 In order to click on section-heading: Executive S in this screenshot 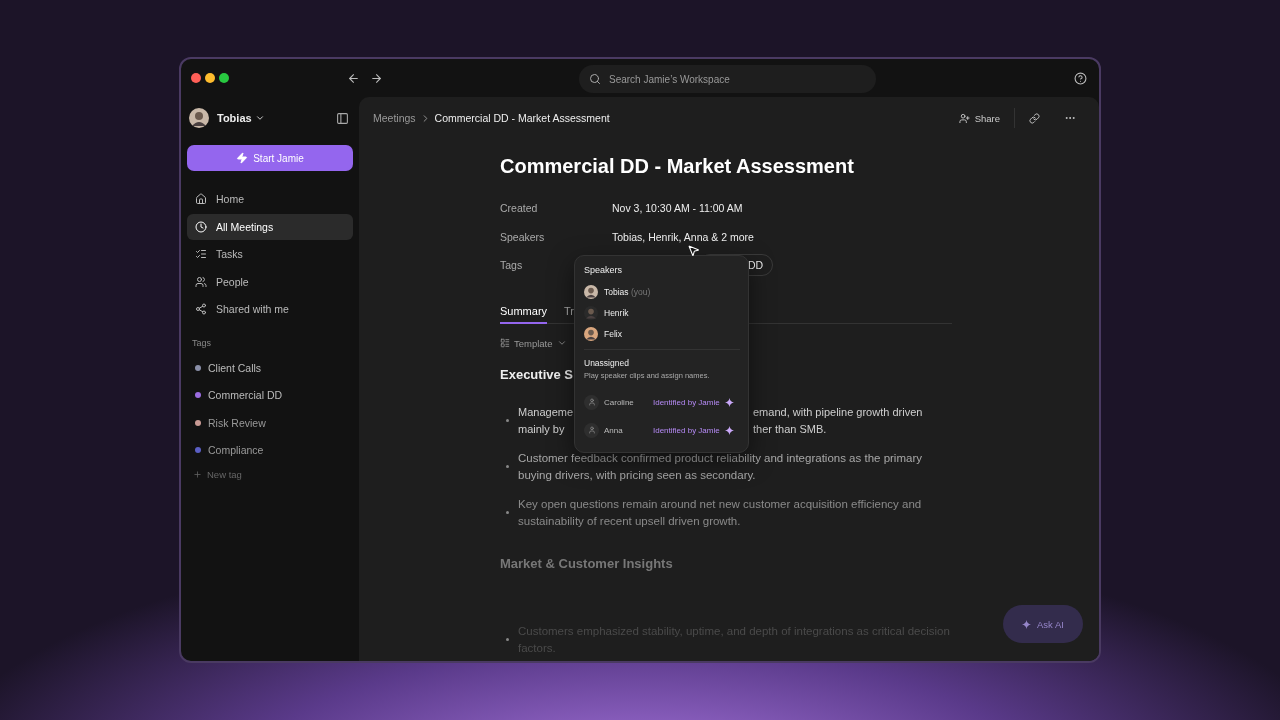, I will do `click(536, 374)`.